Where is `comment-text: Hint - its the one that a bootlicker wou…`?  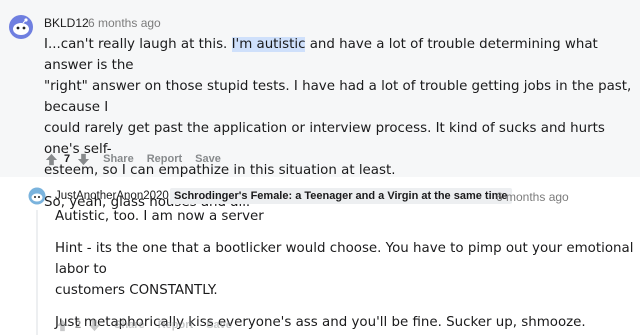
comment-text: Hint - its the one that a bootlicker wou… is located at coordinates (344, 259).